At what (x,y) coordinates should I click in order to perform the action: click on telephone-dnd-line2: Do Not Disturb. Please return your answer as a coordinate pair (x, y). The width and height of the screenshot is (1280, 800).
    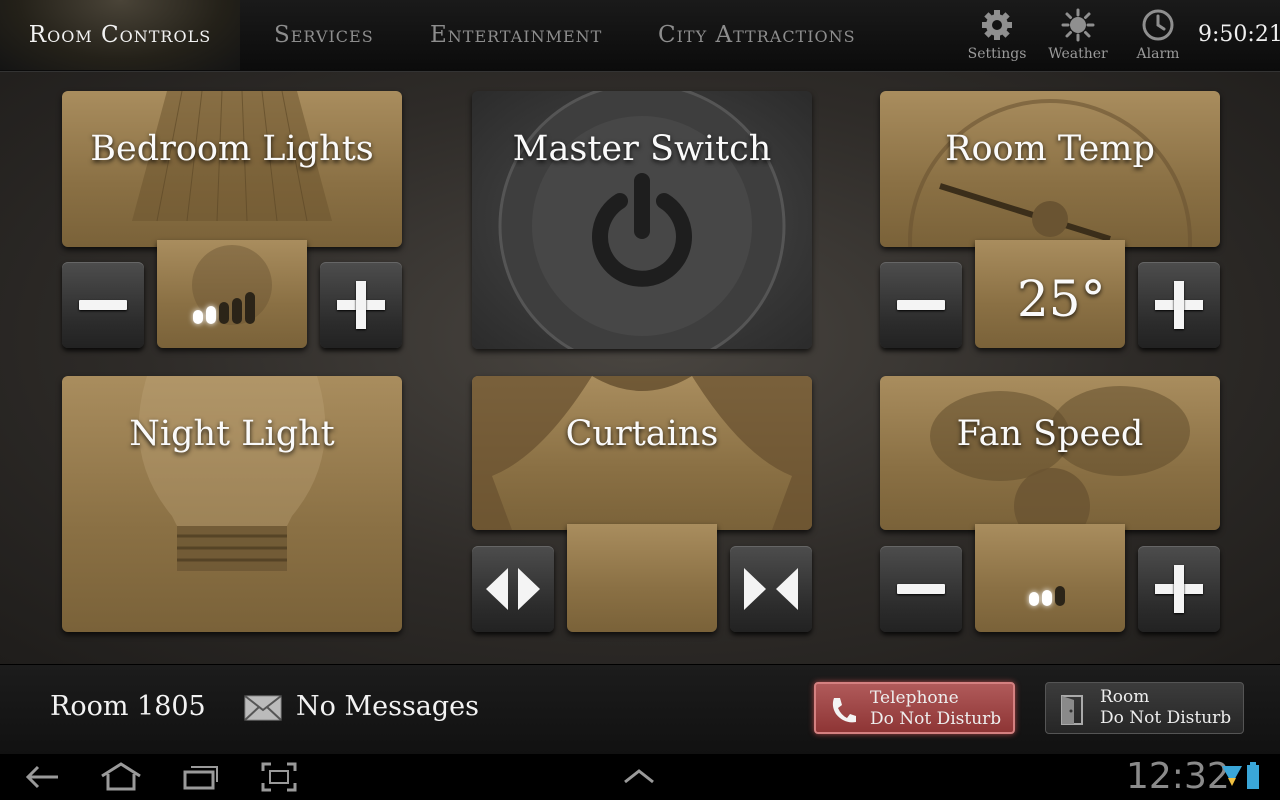
    Looking at the image, I should click on (936, 719).